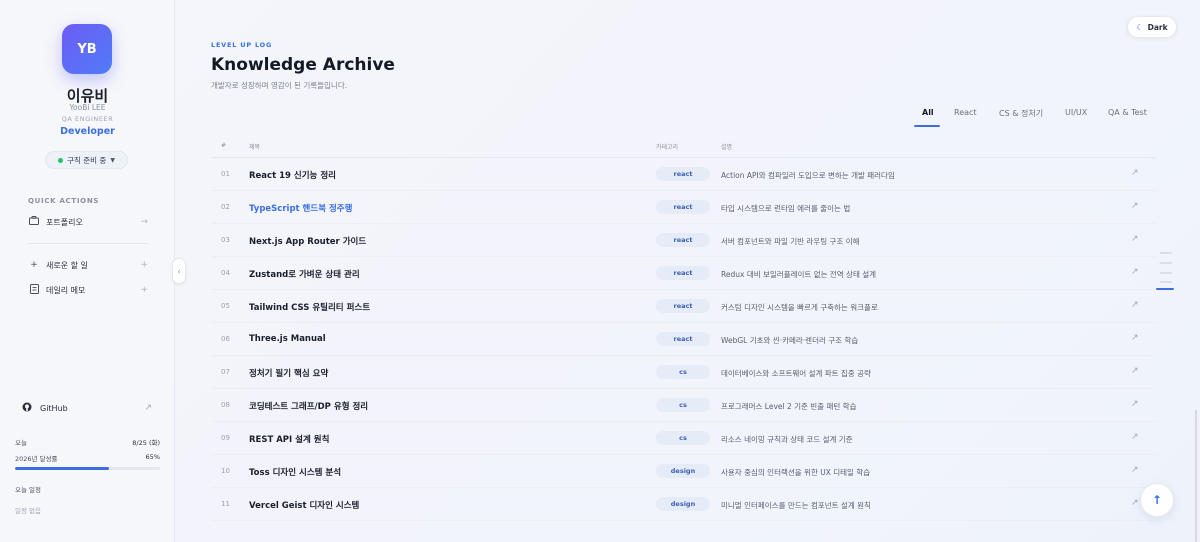  I want to click on quick-actions-title: QUICK ACTIONS, so click(64, 201).